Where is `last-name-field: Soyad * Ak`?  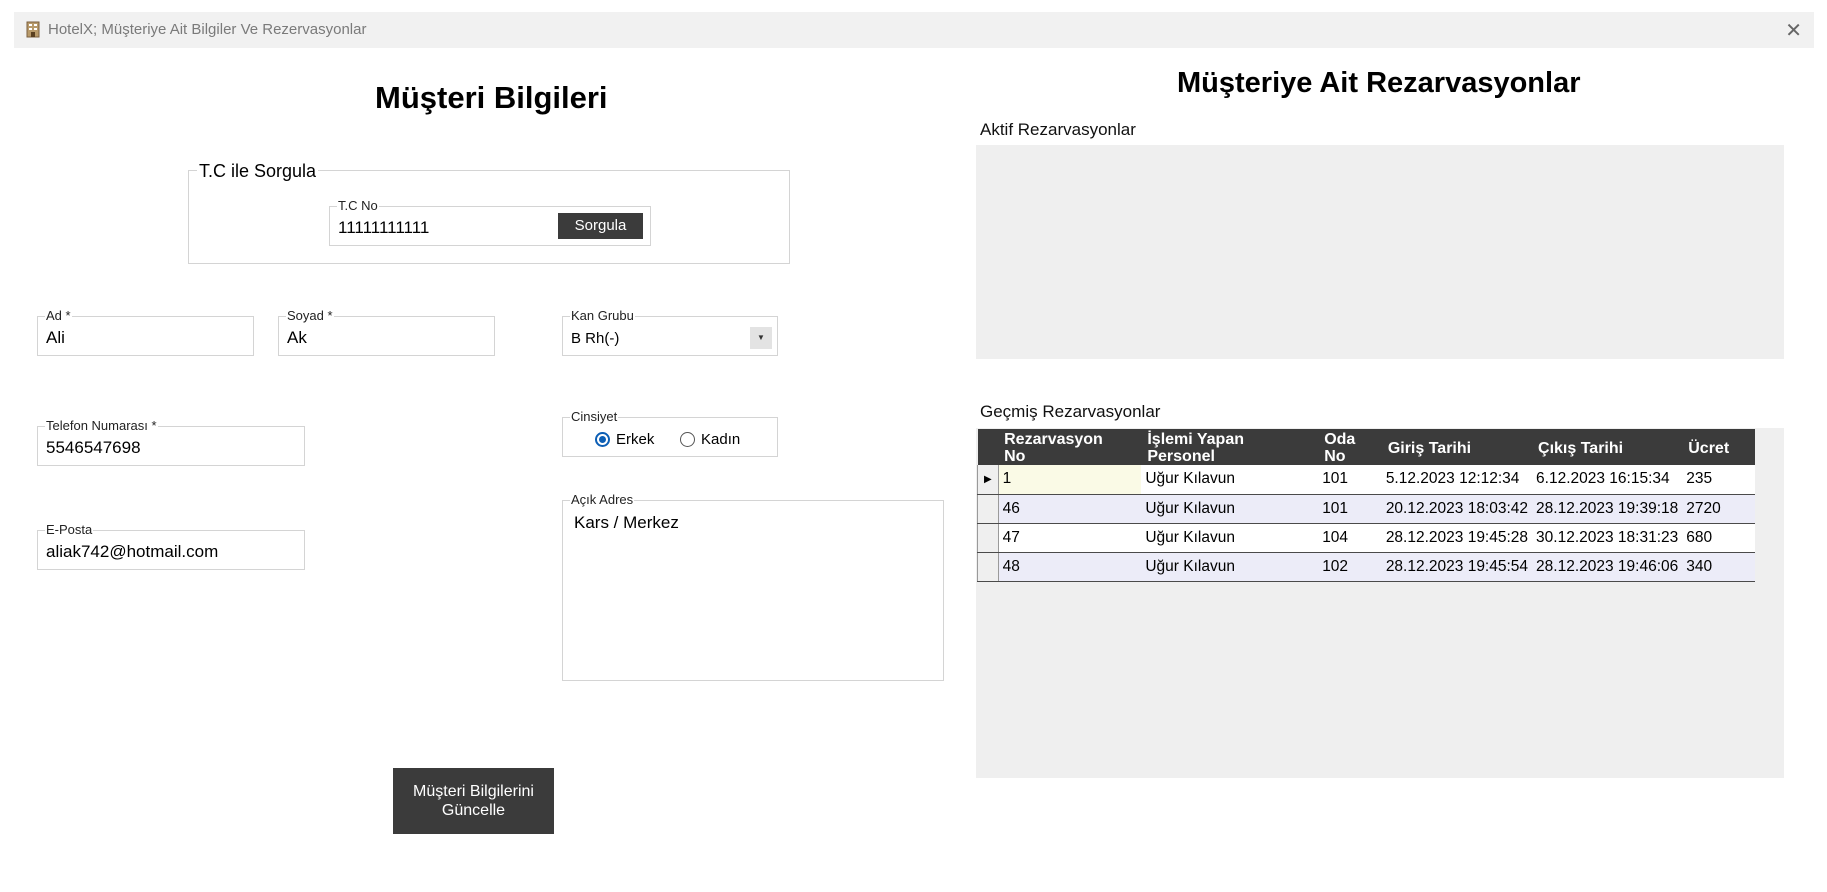
last-name-field: Soyad * Ak is located at coordinates (386, 332).